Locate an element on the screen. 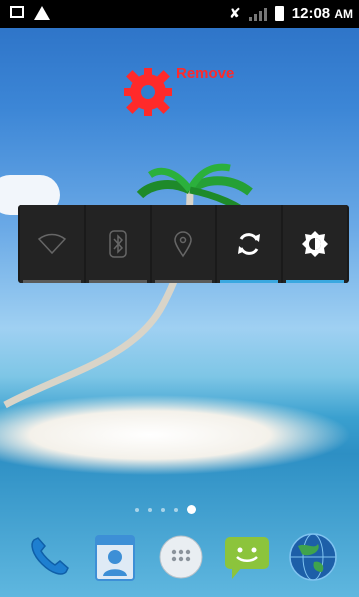  dock is located at coordinates (179, 561).